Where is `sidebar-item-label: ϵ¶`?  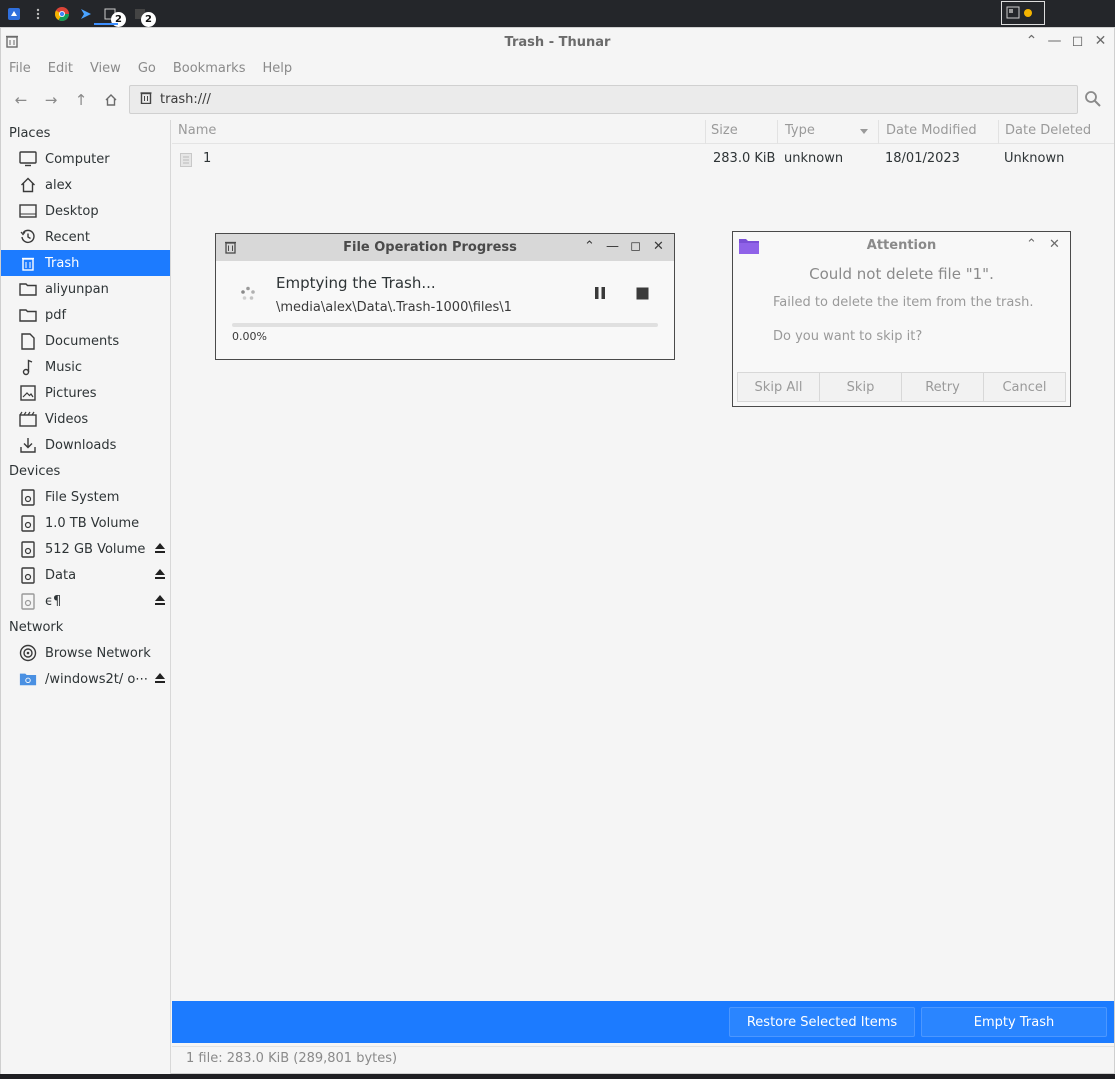
sidebar-item-label: ϵ¶ is located at coordinates (53, 601).